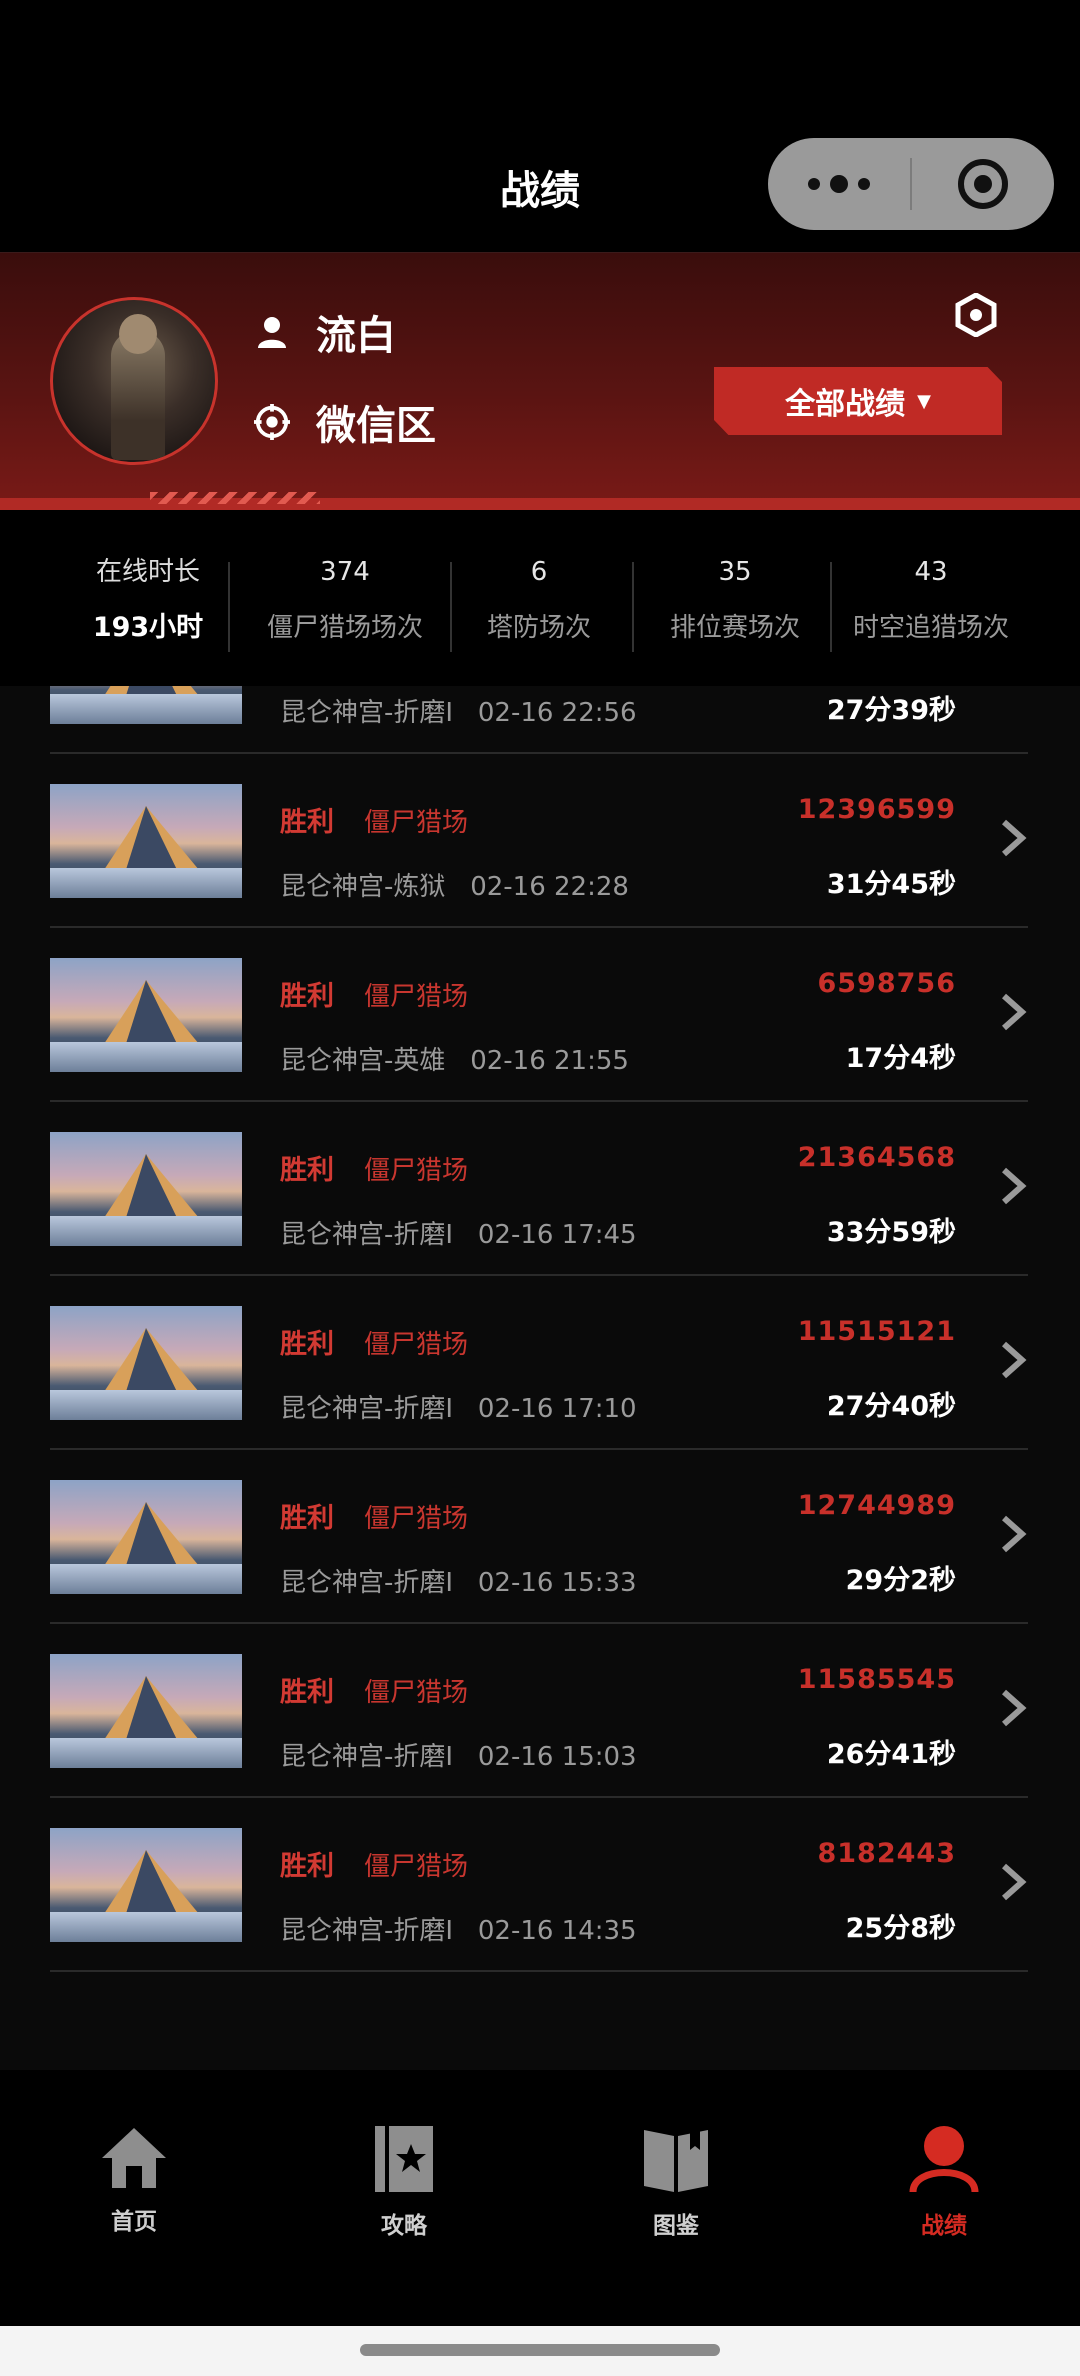  I want to click on tab-guide: 攻略, so click(404, 2182).